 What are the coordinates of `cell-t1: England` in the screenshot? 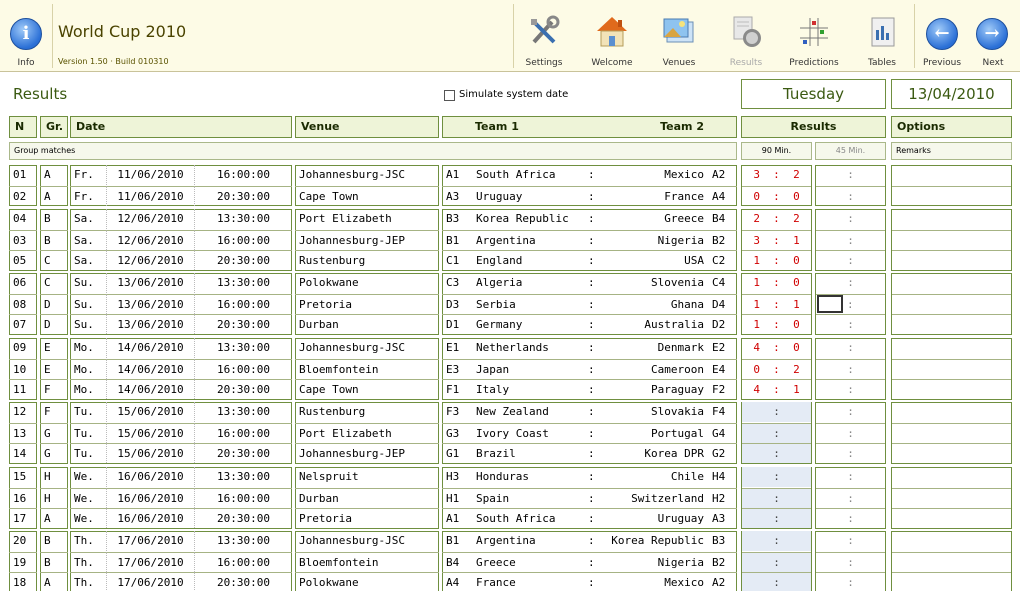 It's located at (528, 260).